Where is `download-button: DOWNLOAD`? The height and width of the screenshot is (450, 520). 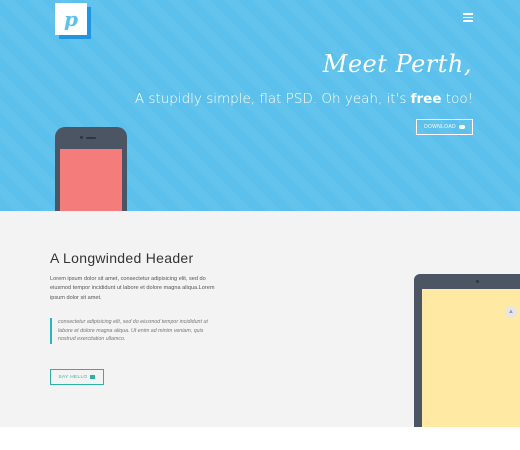
download-button: DOWNLOAD is located at coordinates (444, 127).